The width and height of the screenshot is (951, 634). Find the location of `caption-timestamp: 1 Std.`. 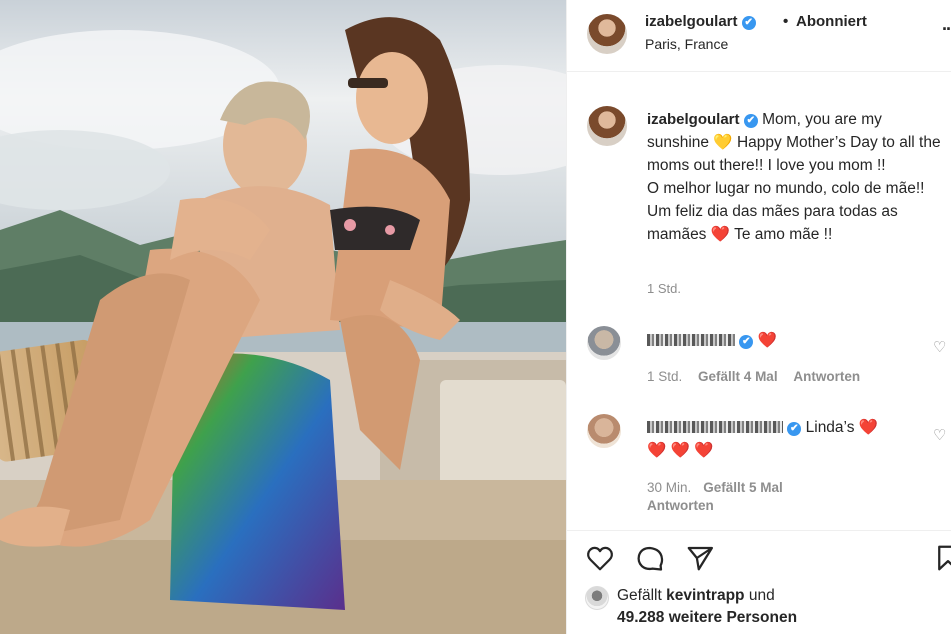

caption-timestamp: 1 Std. is located at coordinates (664, 288).